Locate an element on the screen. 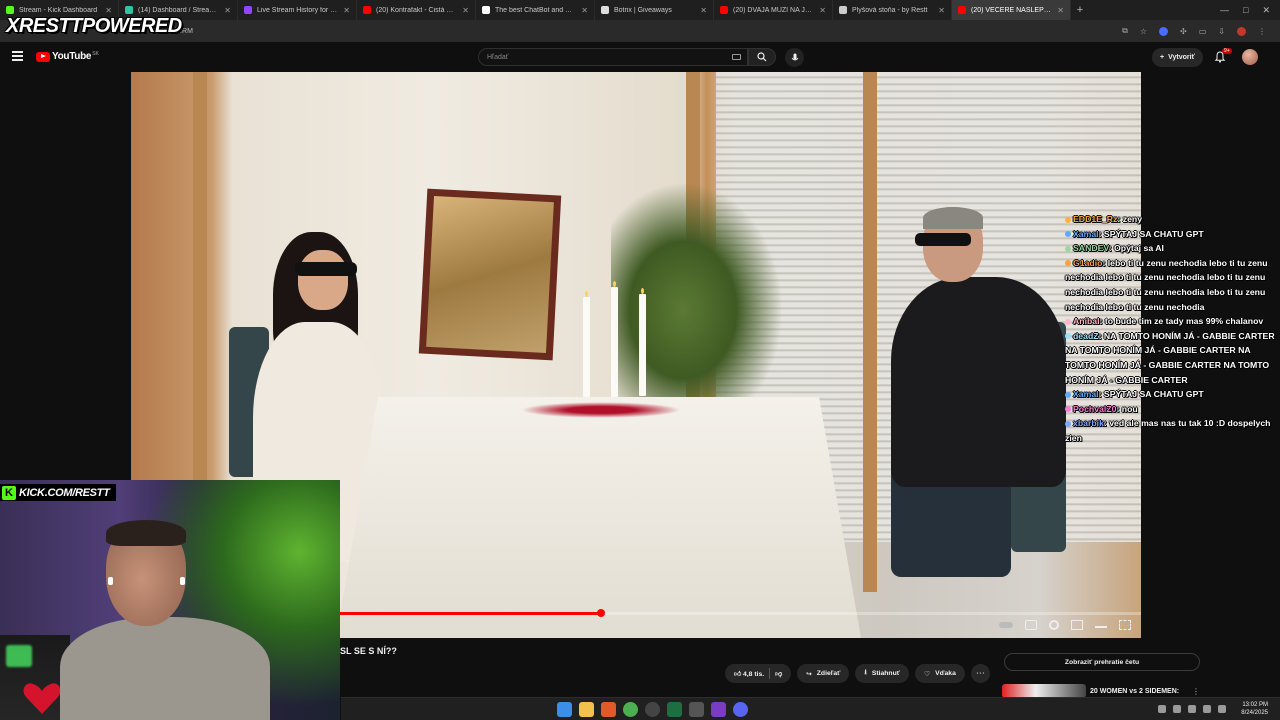  chrome-icon is located at coordinates (630, 709).